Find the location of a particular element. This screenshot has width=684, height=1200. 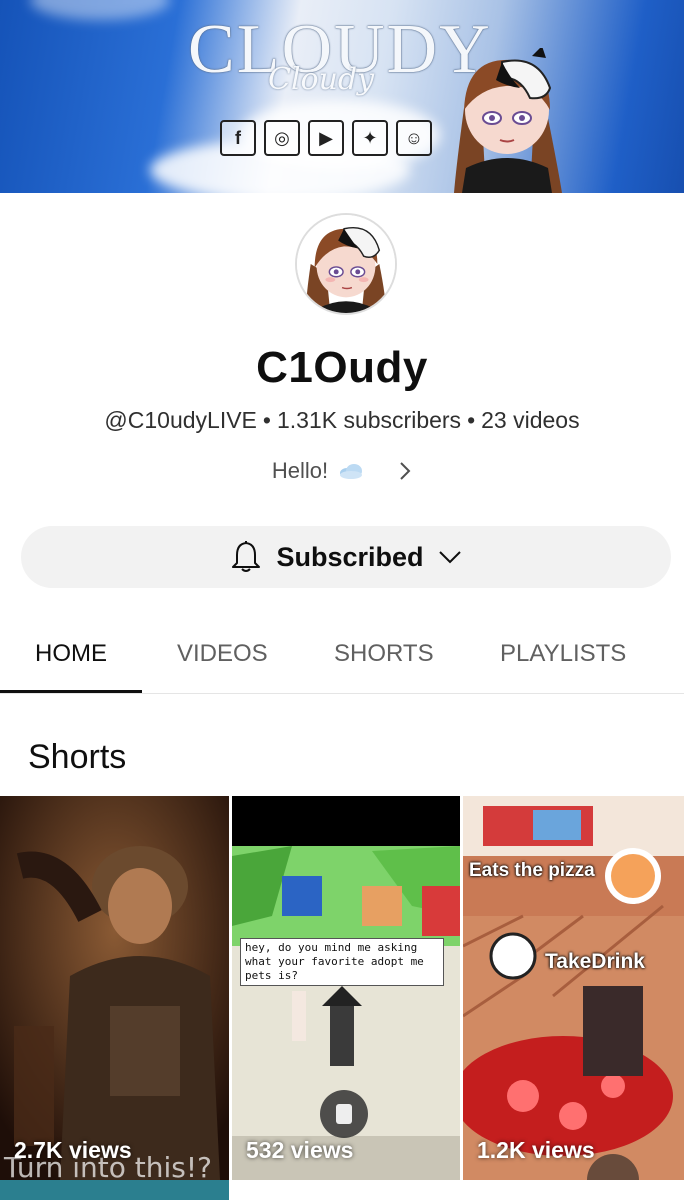

subscribed-label: Subscribed is located at coordinates (350, 556).